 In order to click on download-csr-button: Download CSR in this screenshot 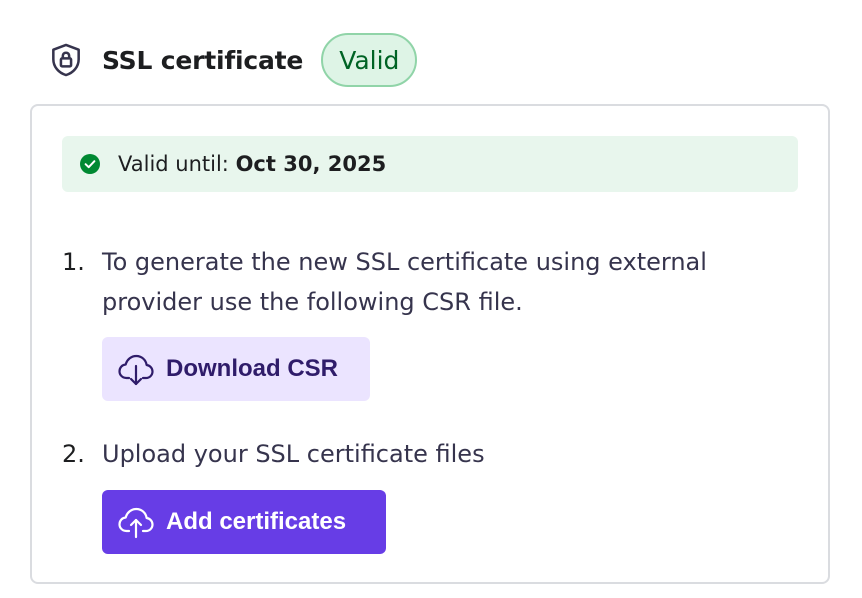, I will do `click(236, 369)`.